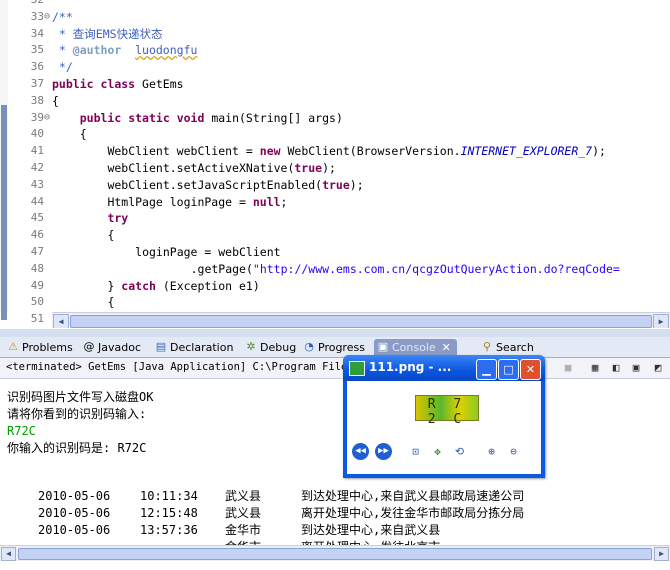 The image size is (670, 570). I want to click on line-number: 46, so click(37, 235).